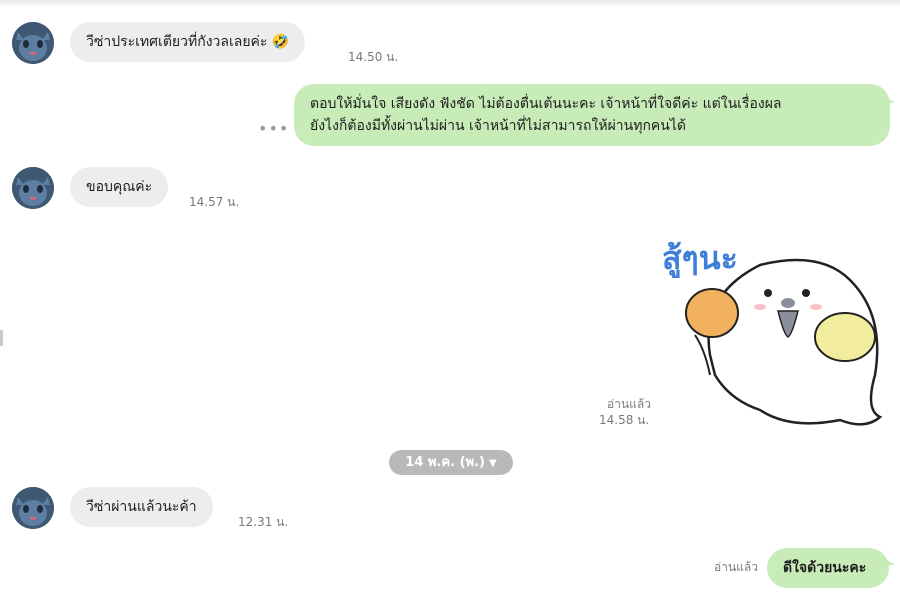  What do you see at coordinates (177, 42) in the screenshot?
I see `message-text: วีซ่าประเทศเตียวที่กังวลเลยค่ะ` at bounding box center [177, 42].